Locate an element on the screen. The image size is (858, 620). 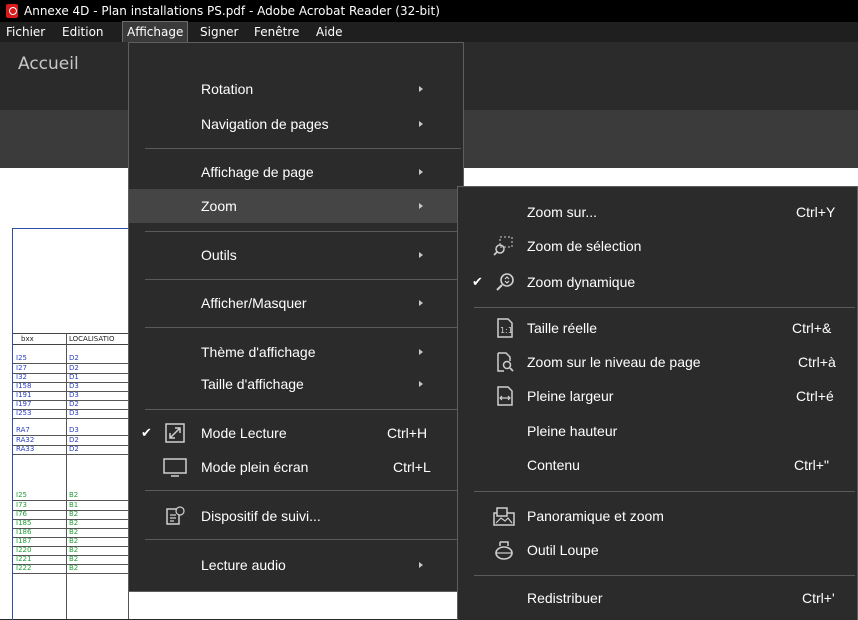
menu-item-taille-reelle: 1:1 Taille réelle Ctrl+& is located at coordinates (657, 328).